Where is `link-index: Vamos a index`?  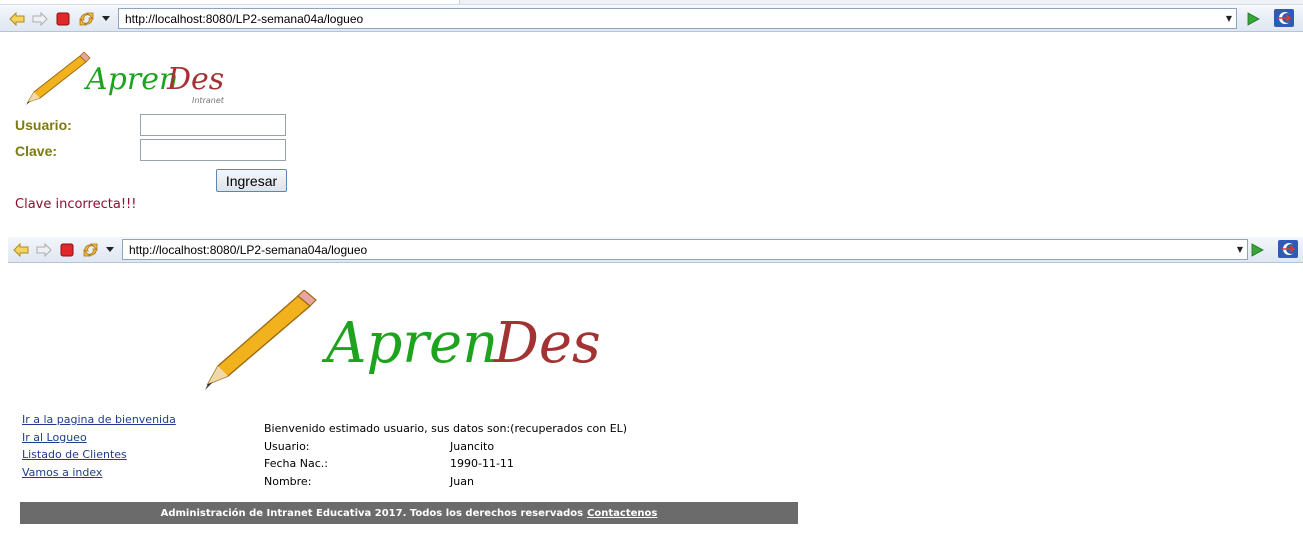 link-index: Vamos a index is located at coordinates (99, 473).